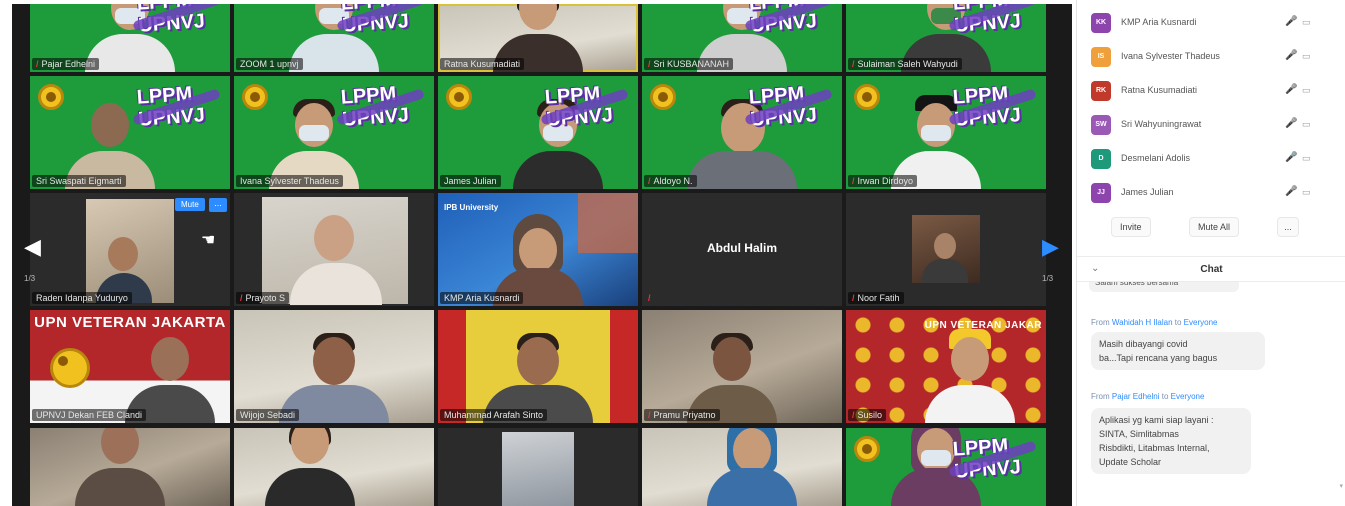 The width and height of the screenshot is (1345, 506). Describe the element at coordinates (1211, 125) in the screenshot. I see `participant-row: SW Sri Wahyuningrawat 🎤 ▭` at that location.